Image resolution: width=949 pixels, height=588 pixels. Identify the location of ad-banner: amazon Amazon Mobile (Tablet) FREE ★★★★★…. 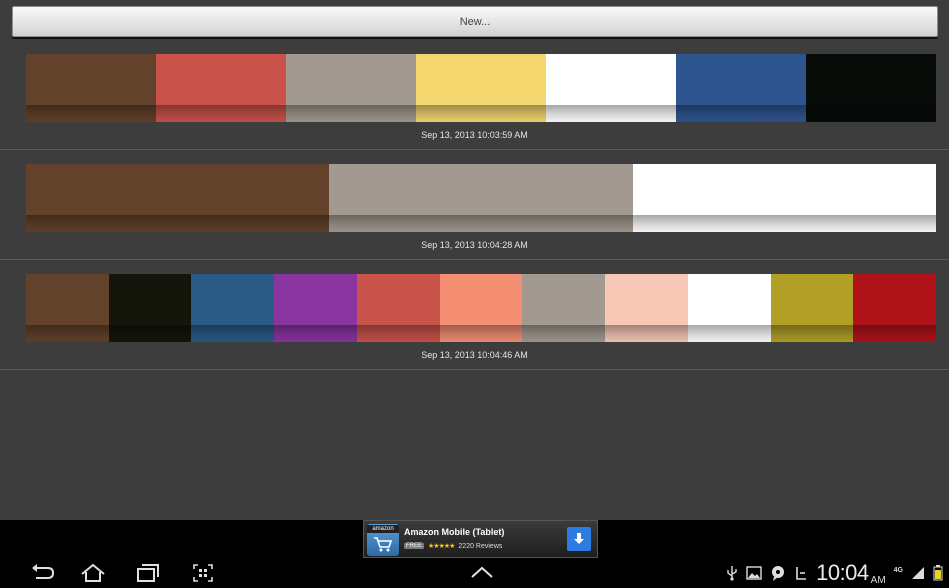
(480, 539).